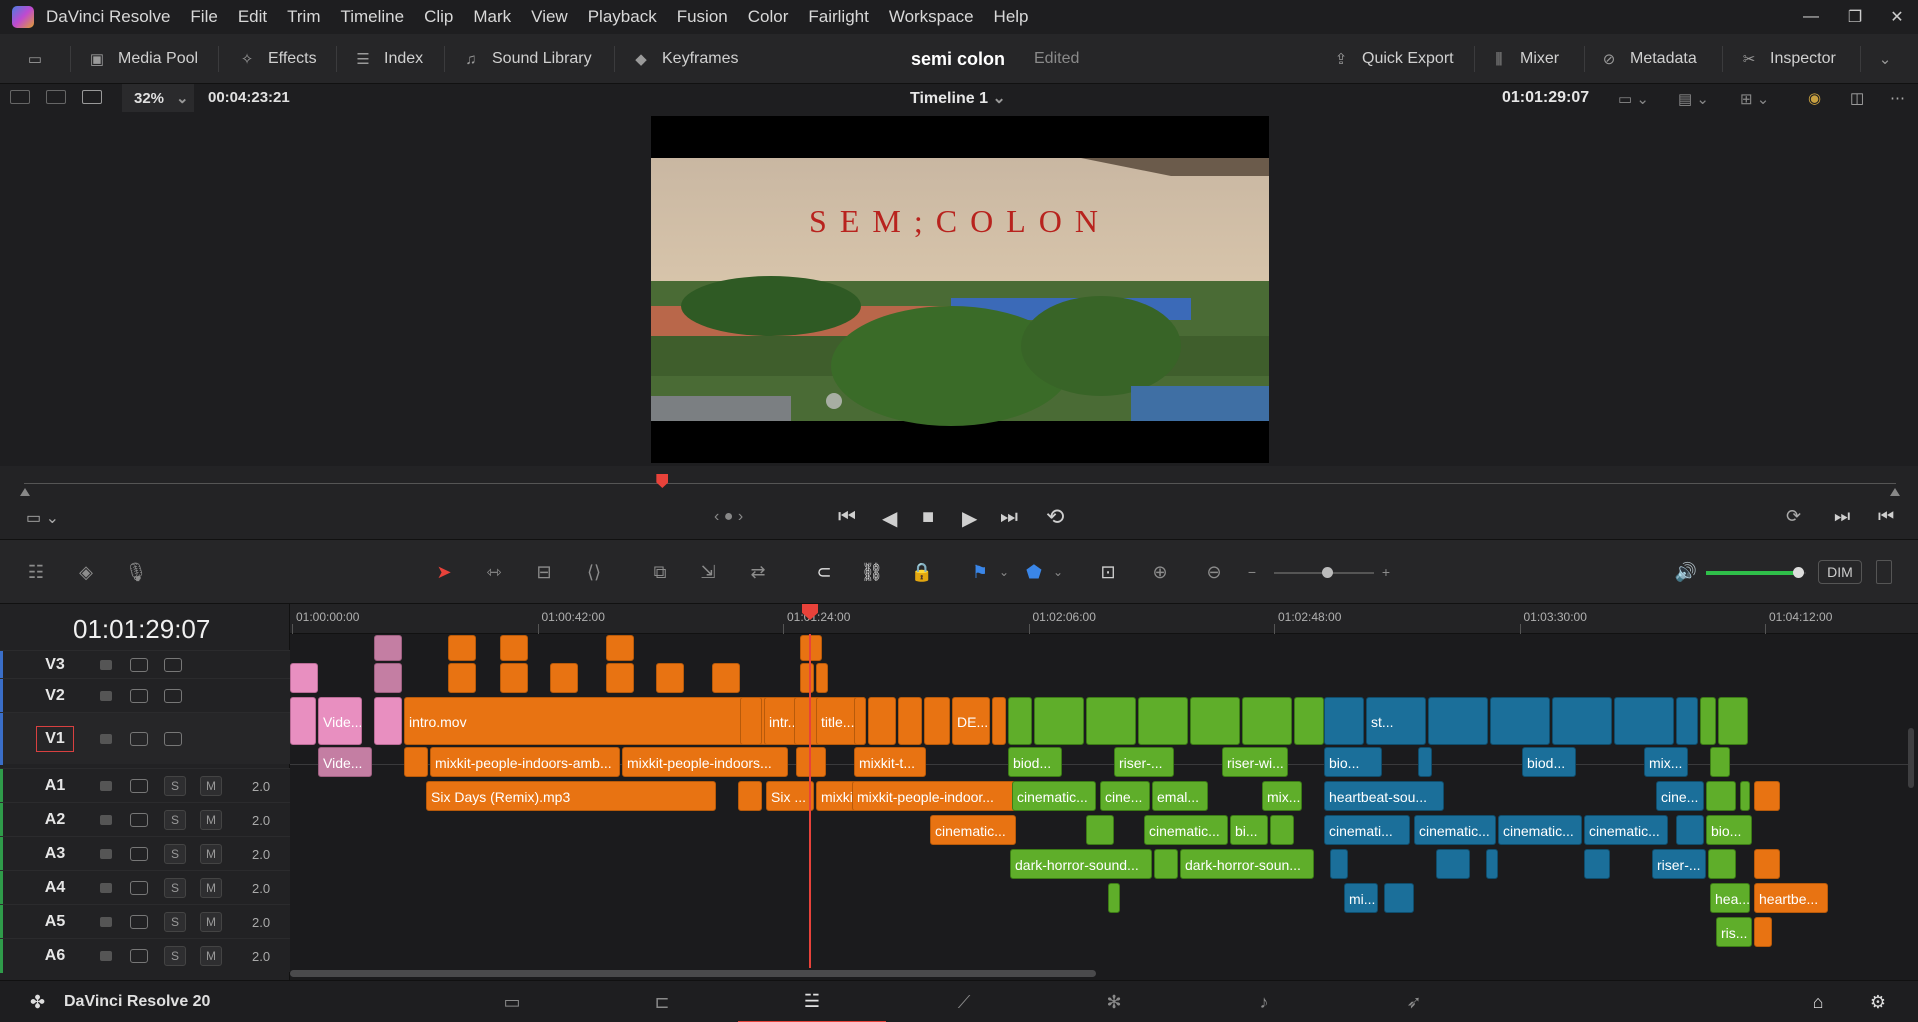  I want to click on keyframes-button: ◆ Keyframes, so click(684, 59).